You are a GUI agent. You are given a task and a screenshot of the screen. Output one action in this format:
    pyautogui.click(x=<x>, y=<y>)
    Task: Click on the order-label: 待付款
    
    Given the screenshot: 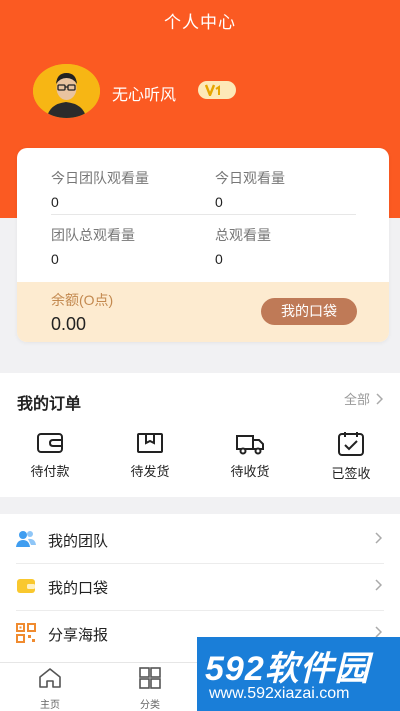 What is the action you would take?
    pyautogui.click(x=50, y=471)
    